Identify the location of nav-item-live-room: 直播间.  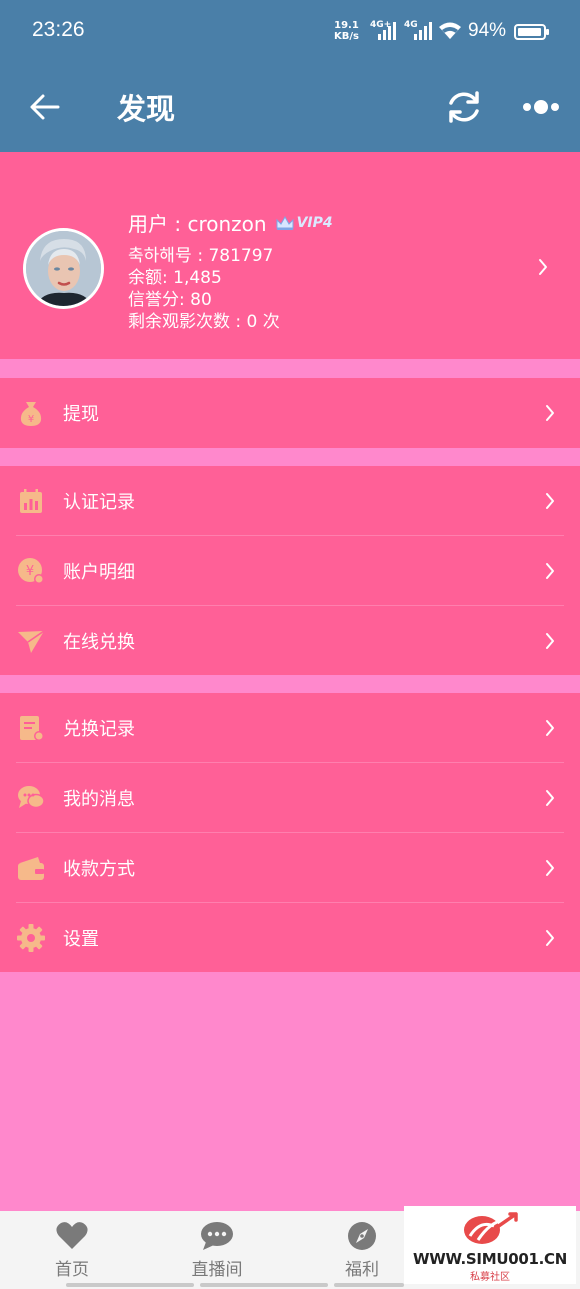
(217, 1250).